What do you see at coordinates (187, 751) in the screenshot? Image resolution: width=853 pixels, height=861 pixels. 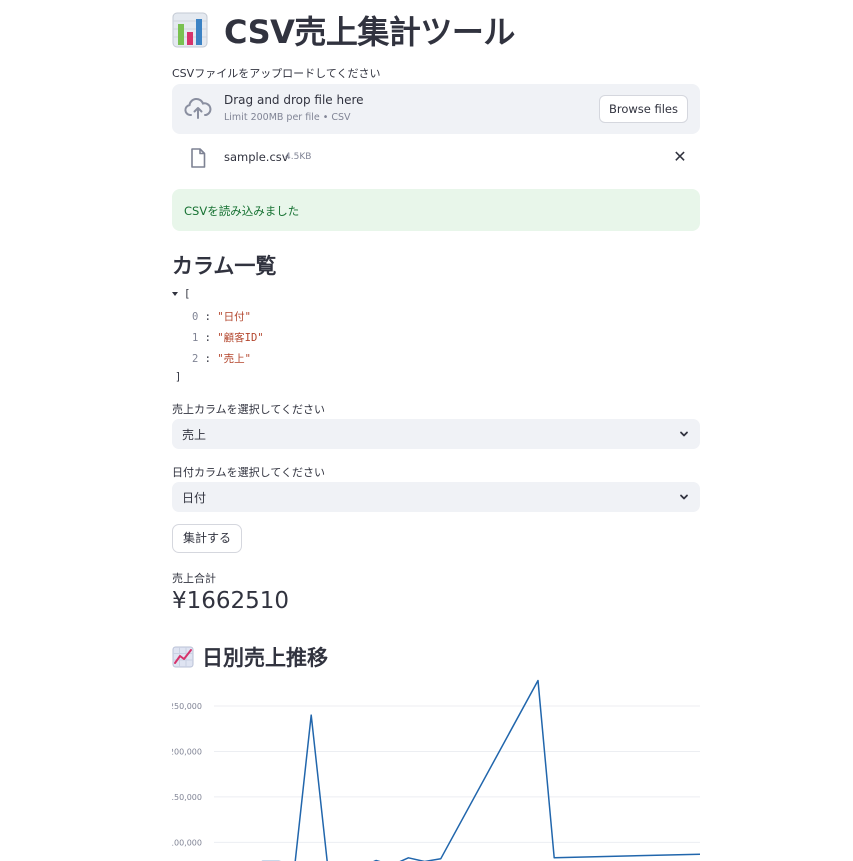 I see `y-tick-label: 200,000` at bounding box center [187, 751].